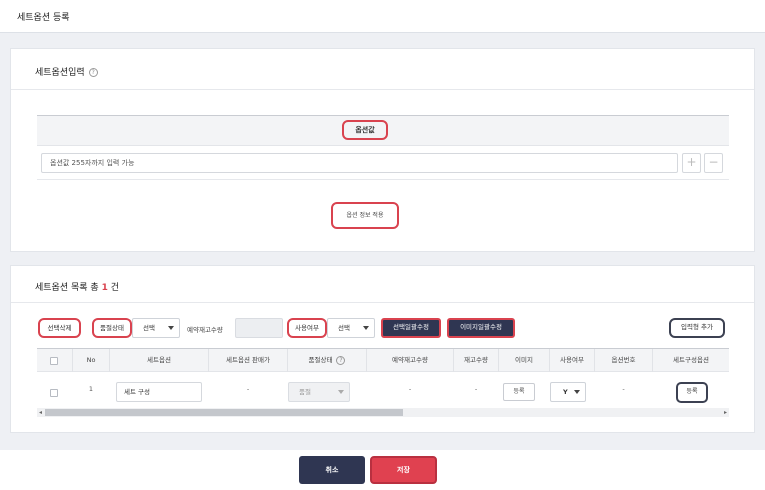 This screenshot has width=765, height=490. What do you see at coordinates (159, 392) in the screenshot?
I see `set-option-input: 세트 구성` at bounding box center [159, 392].